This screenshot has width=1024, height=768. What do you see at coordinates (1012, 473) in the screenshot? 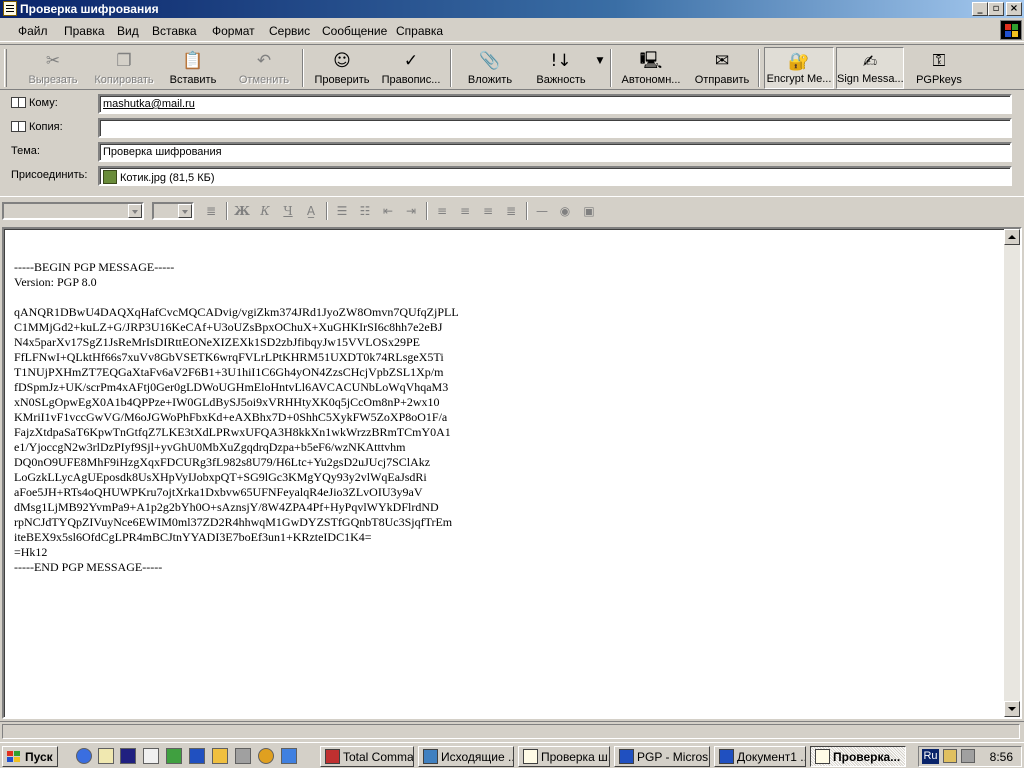
I see `vertical-scrollbar` at bounding box center [1012, 473].